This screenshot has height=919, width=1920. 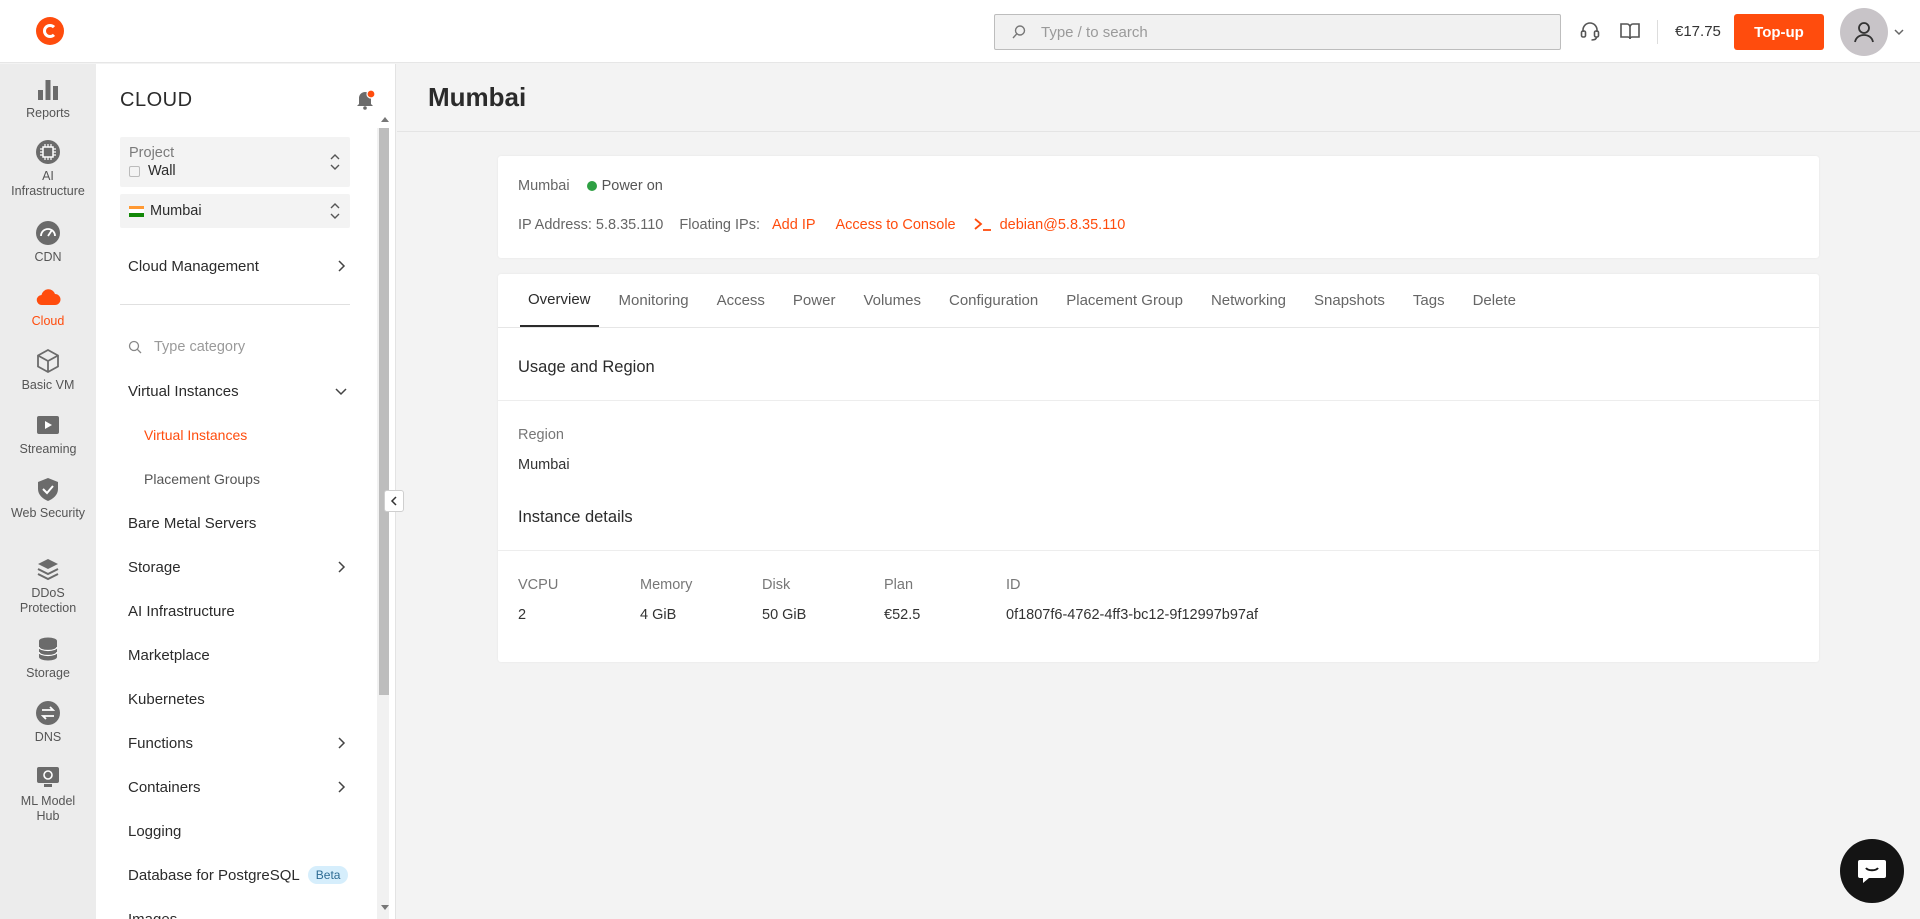 What do you see at coordinates (591, 225) in the screenshot?
I see `ip-address: IP Address: 5.8.35.110` at bounding box center [591, 225].